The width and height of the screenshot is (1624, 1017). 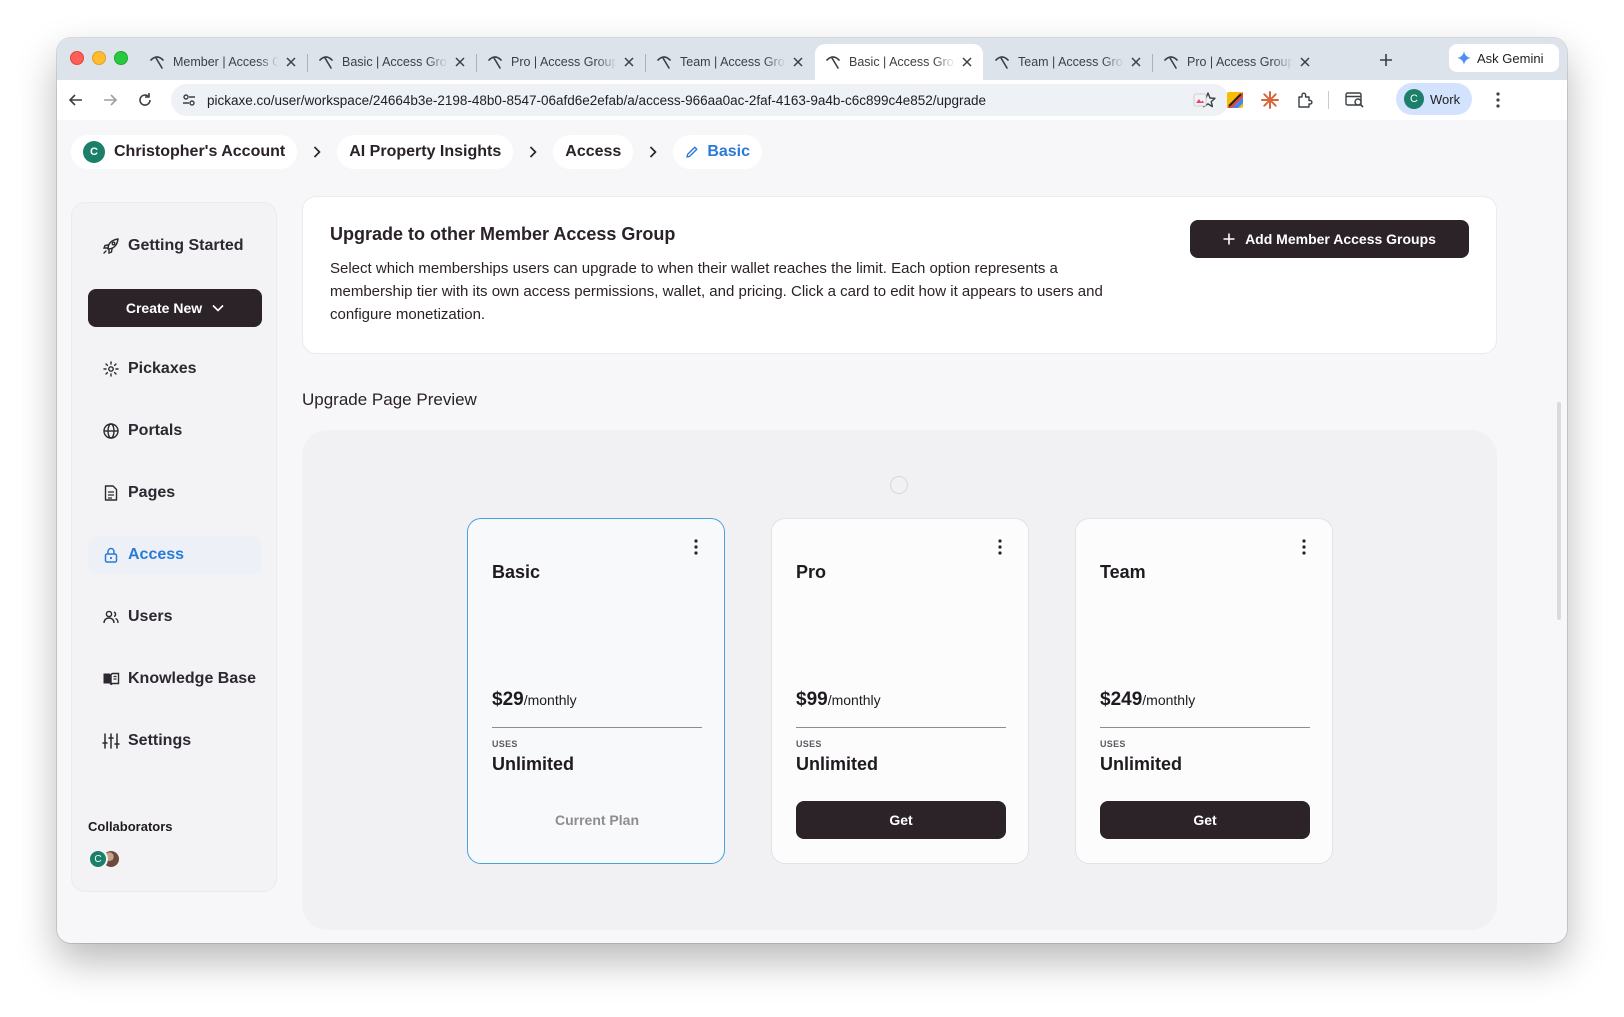 I want to click on back-button, so click(x=76, y=100).